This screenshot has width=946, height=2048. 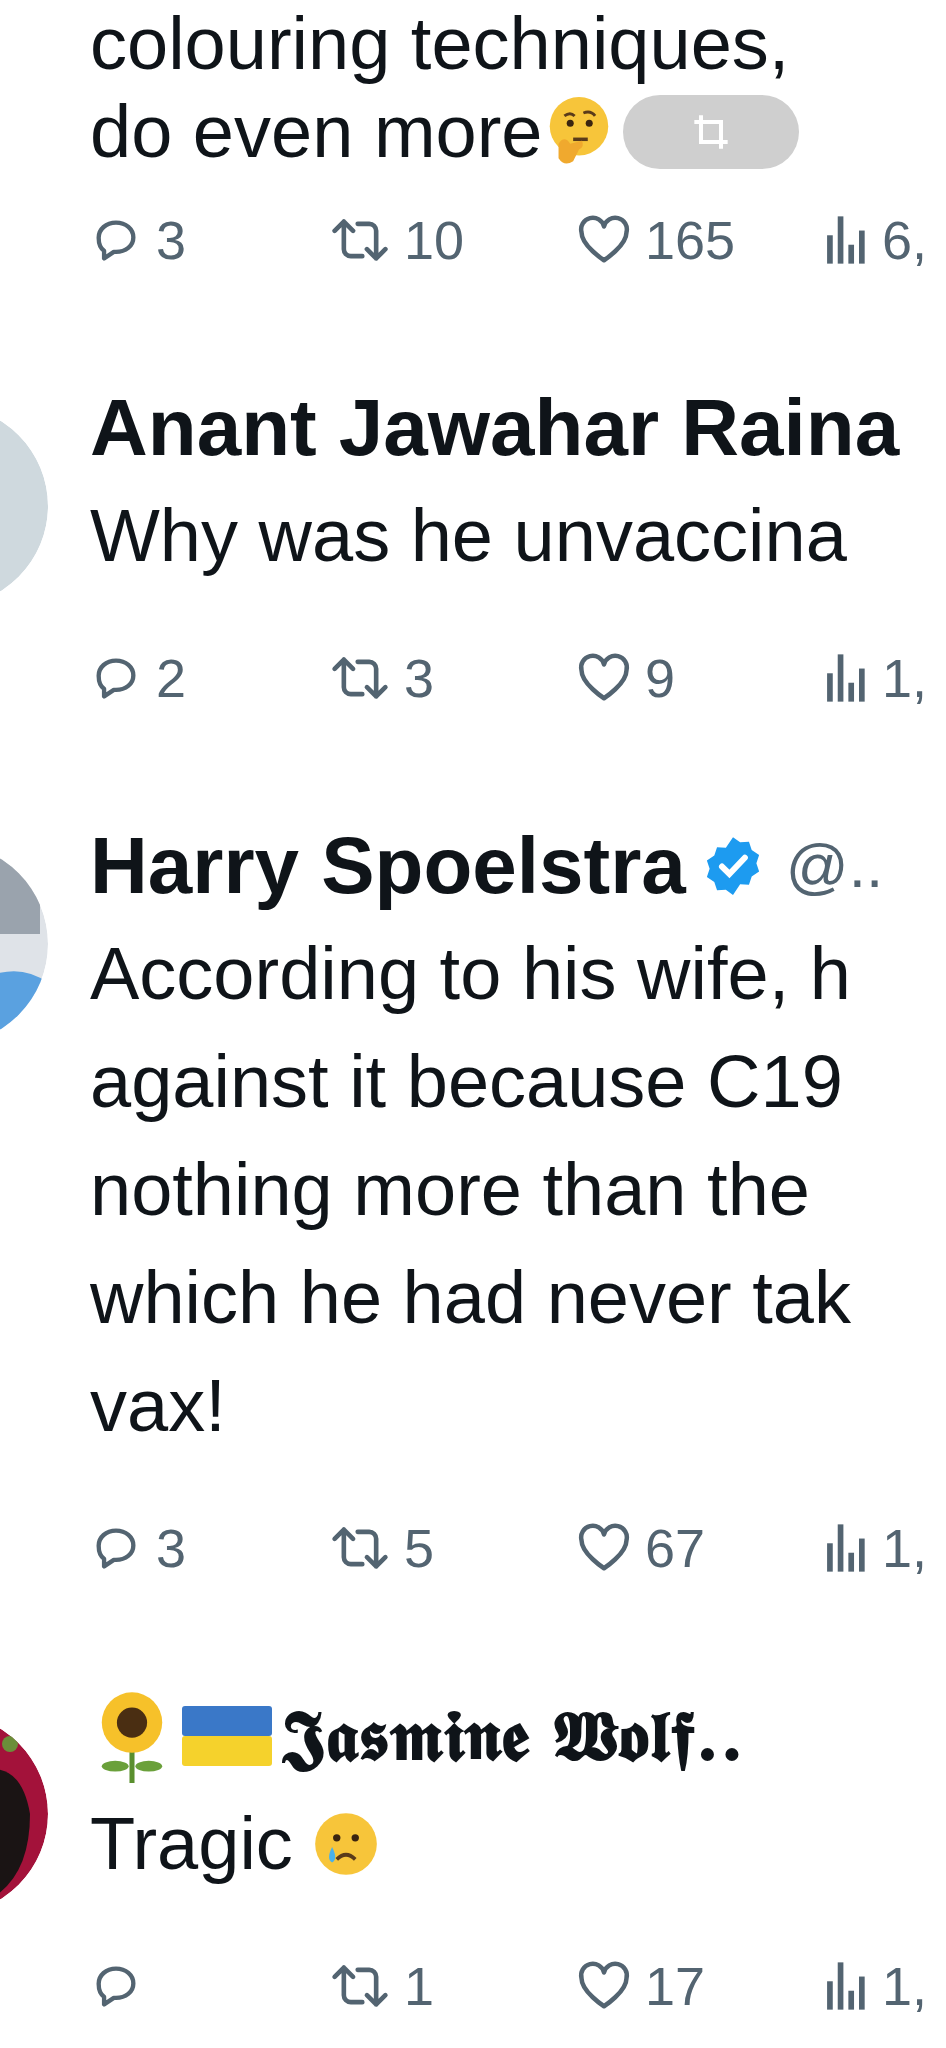 What do you see at coordinates (471, 1298) in the screenshot?
I see `tweet-text: which he had never tak` at bounding box center [471, 1298].